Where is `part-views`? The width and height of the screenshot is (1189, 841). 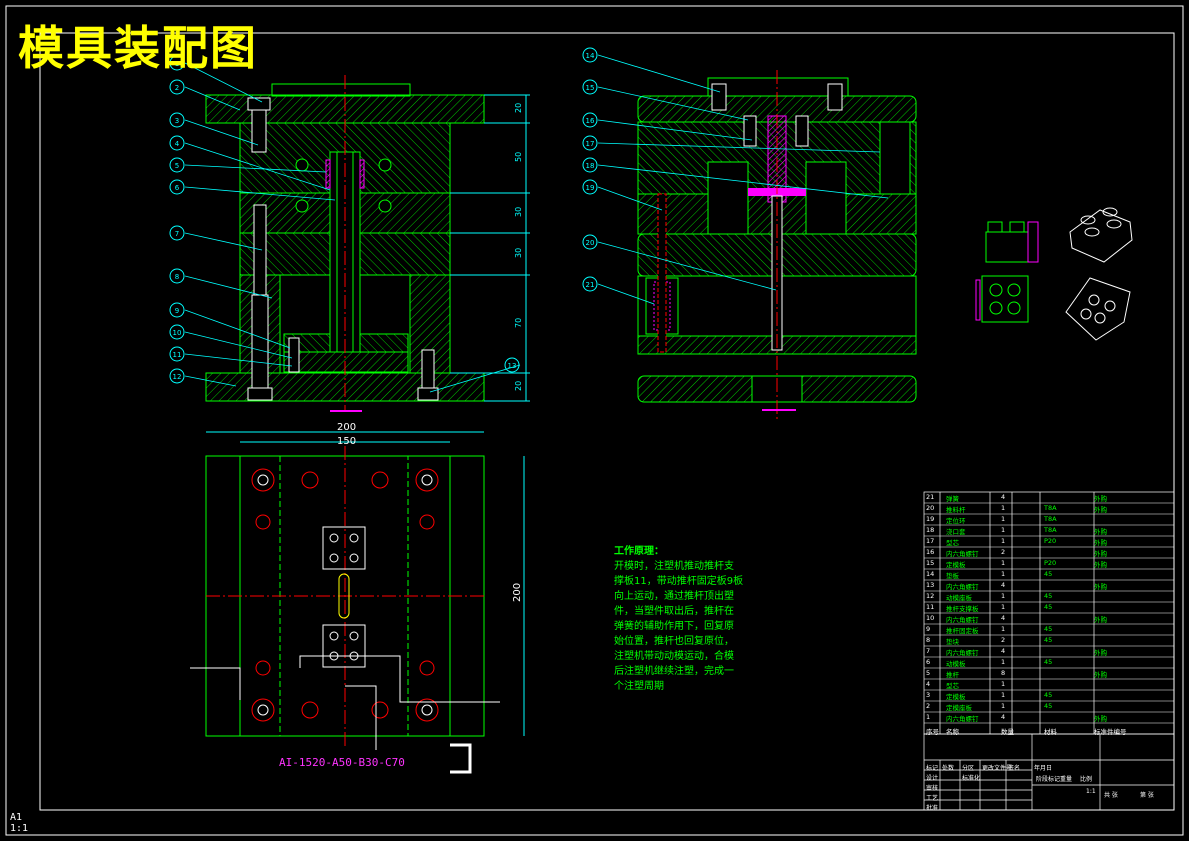
part-views is located at coordinates (1054, 274).